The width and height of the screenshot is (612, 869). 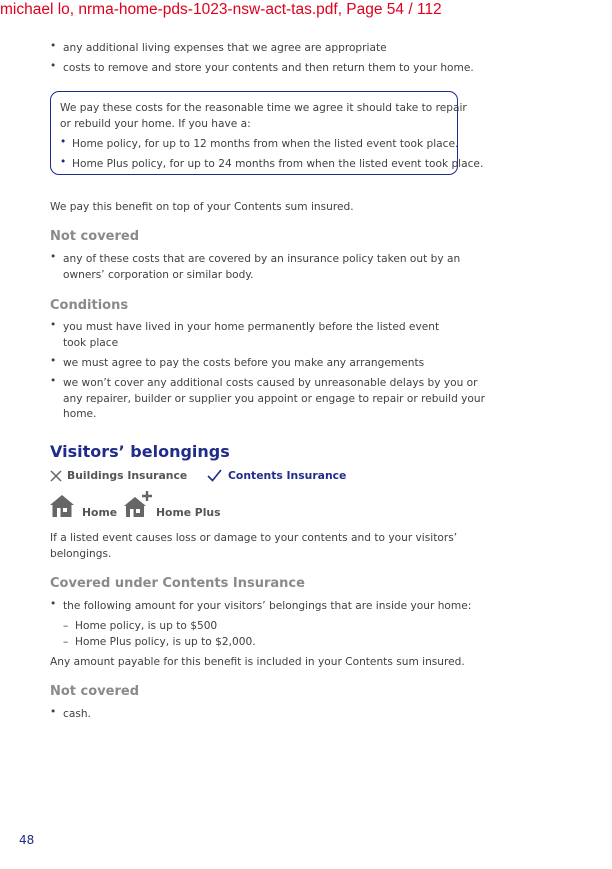 I want to click on conditions-heading: Conditions, so click(x=89, y=305).